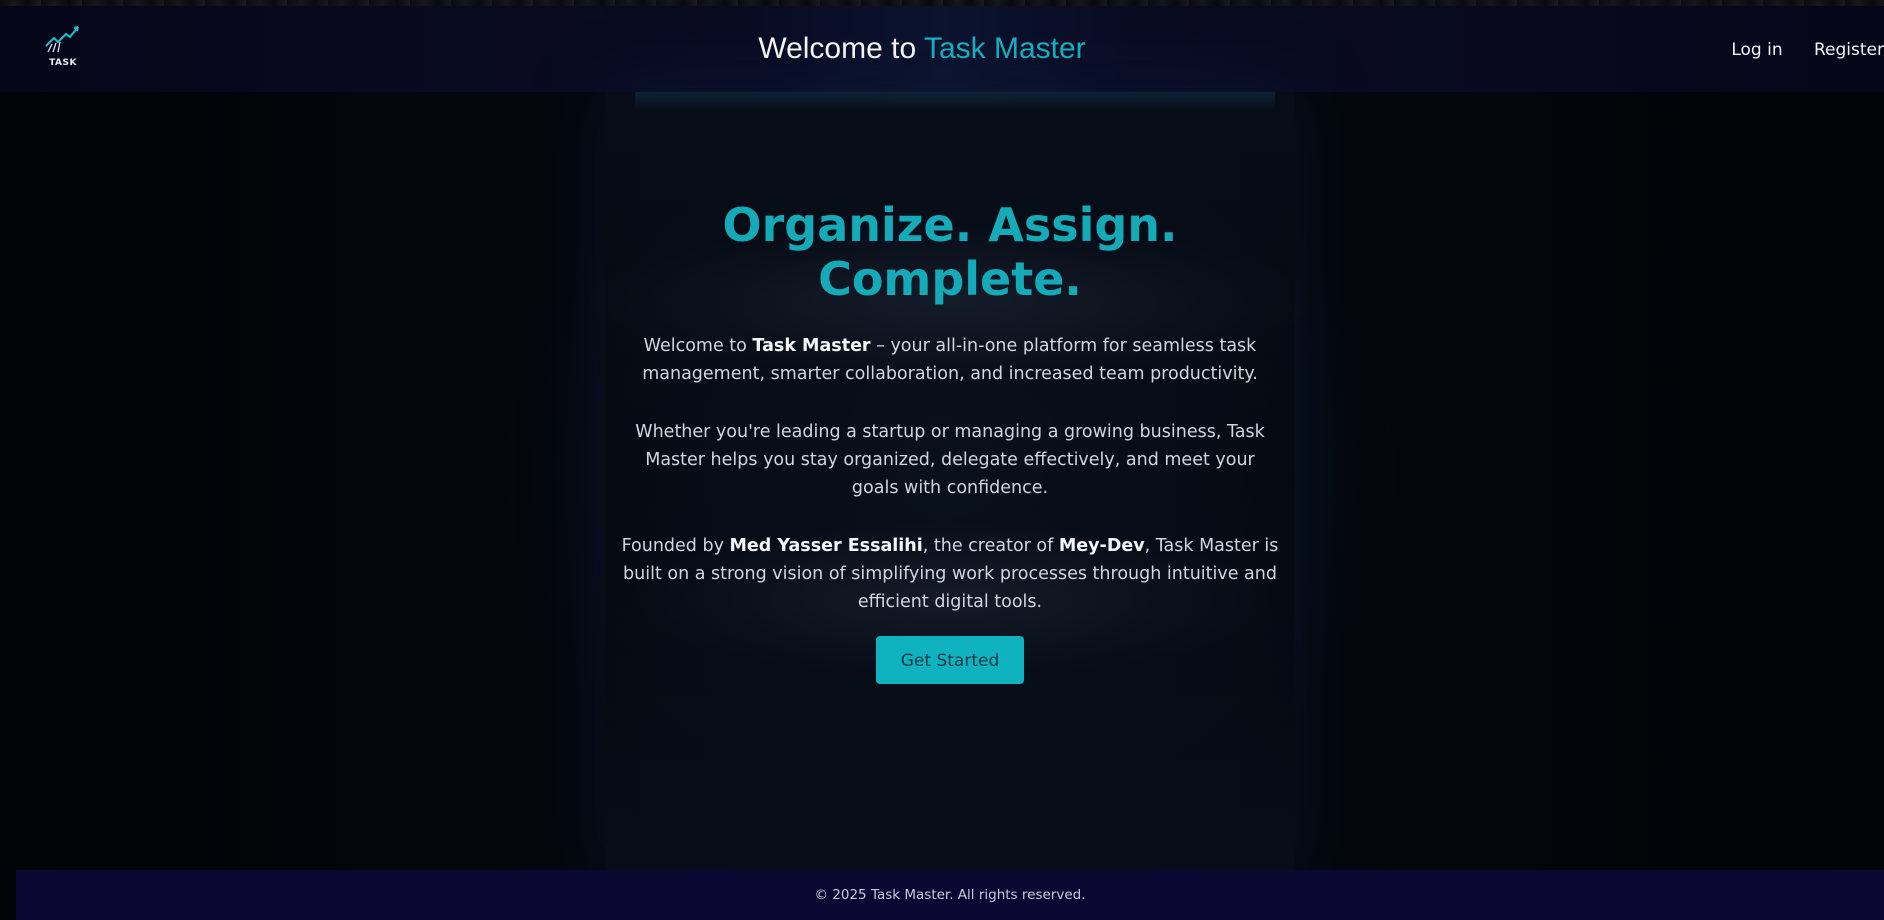 The image size is (1884, 920). I want to click on auth-nav: Log in Register, so click(1794, 50).